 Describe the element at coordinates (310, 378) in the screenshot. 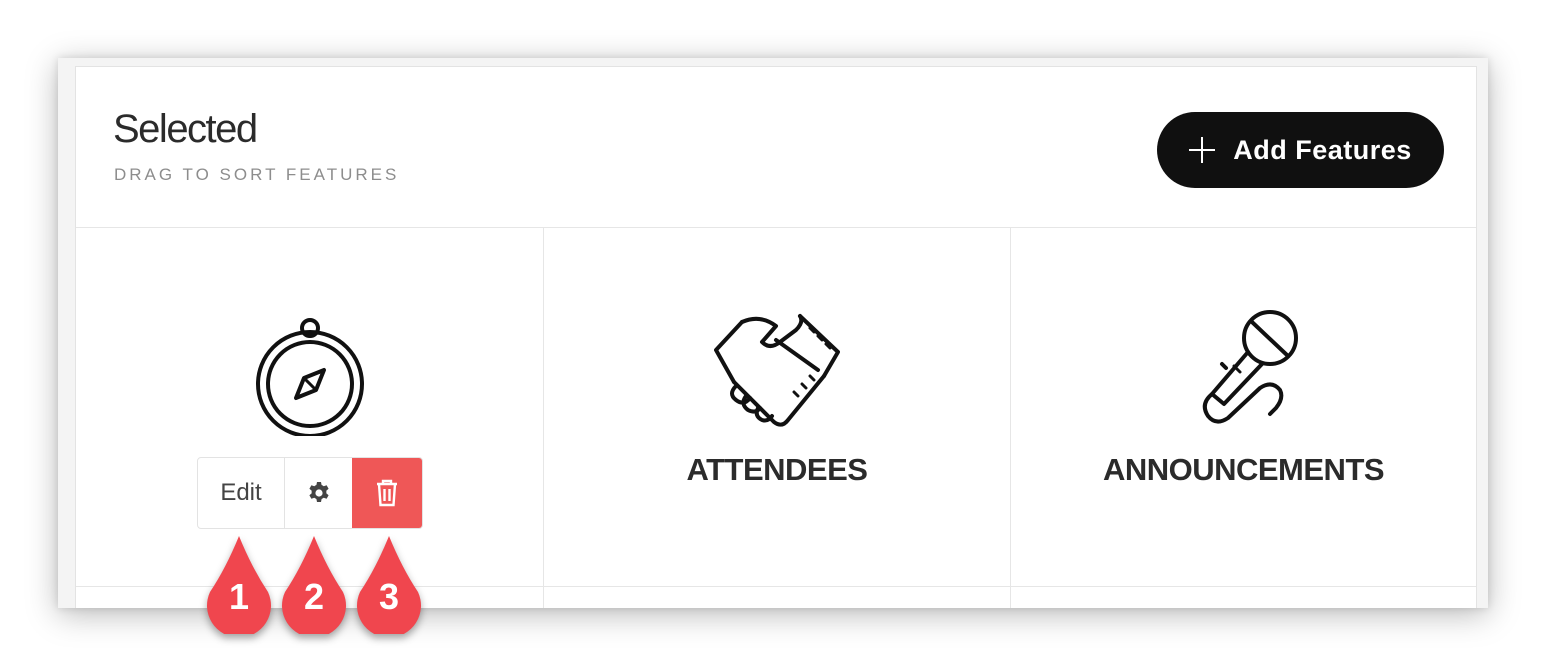

I see `compass-icon` at that location.